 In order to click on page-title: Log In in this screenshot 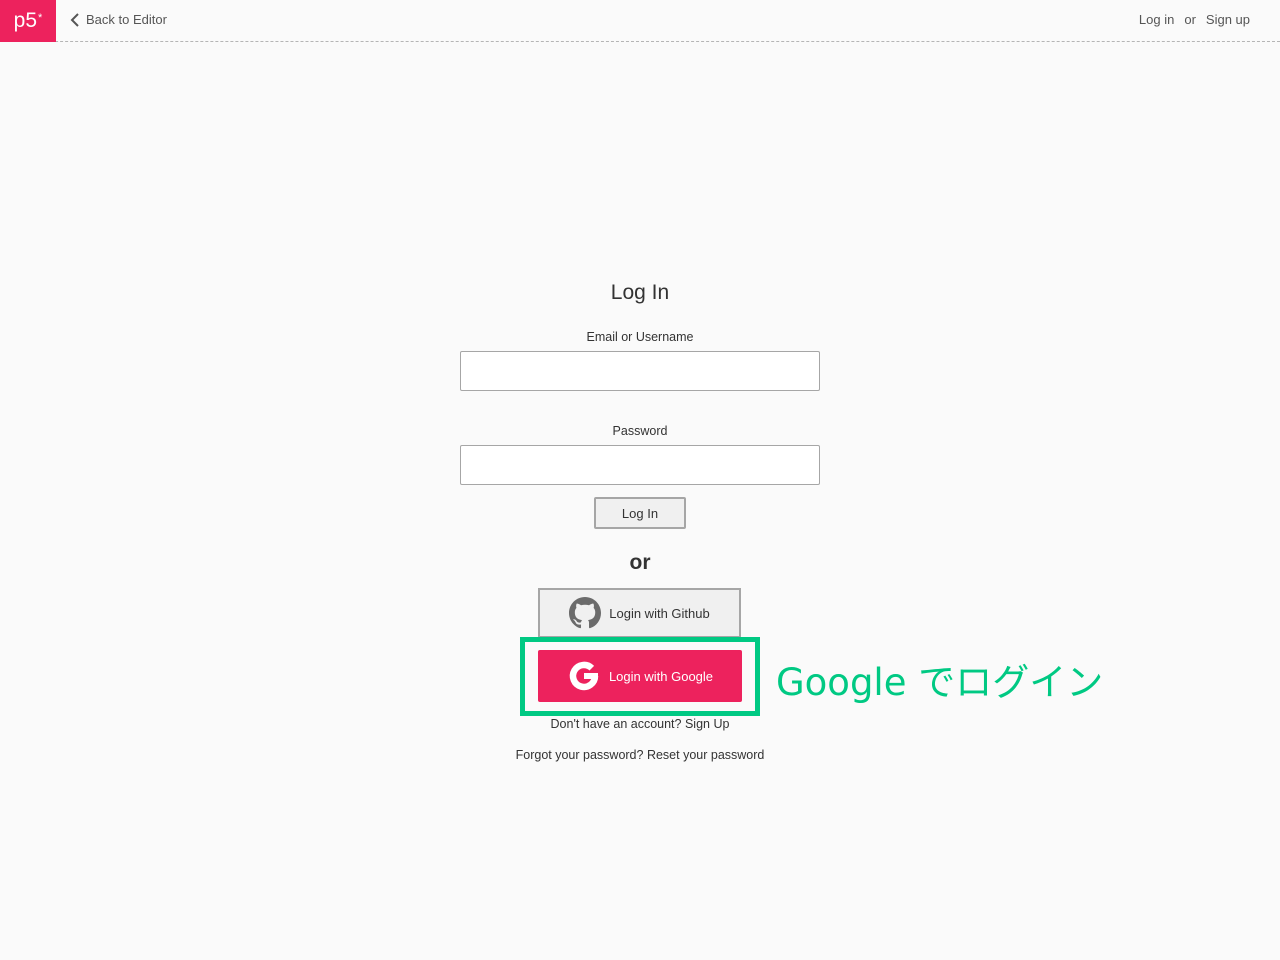, I will do `click(640, 292)`.